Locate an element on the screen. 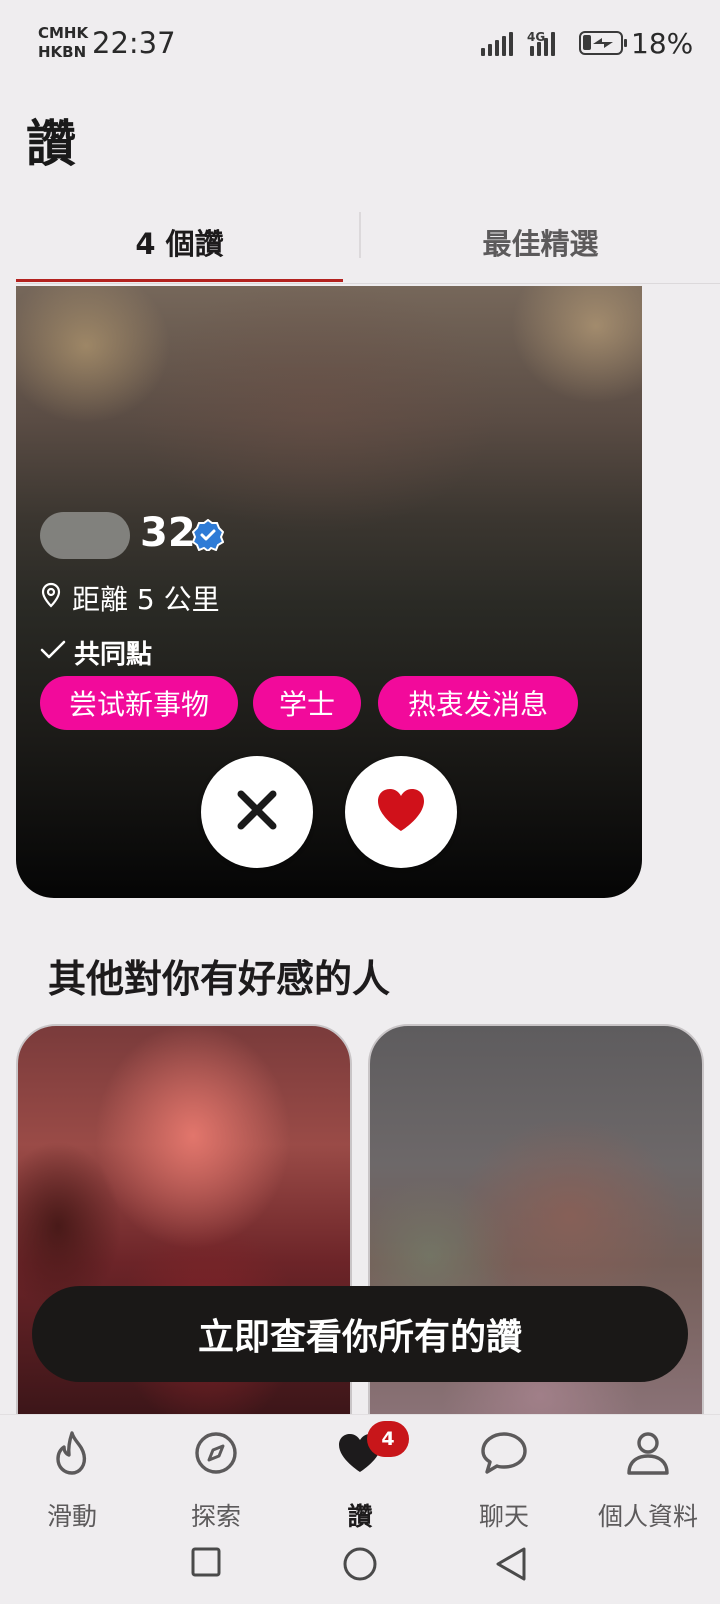 Image resolution: width=720 pixels, height=1604 pixels. checkmark-icon is located at coordinates (53, 653).